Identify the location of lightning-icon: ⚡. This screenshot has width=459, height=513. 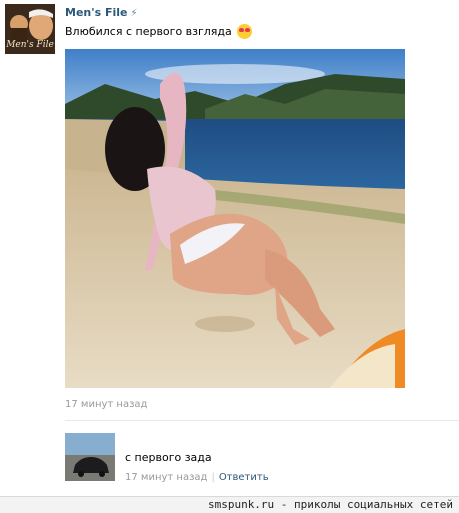
(134, 13).